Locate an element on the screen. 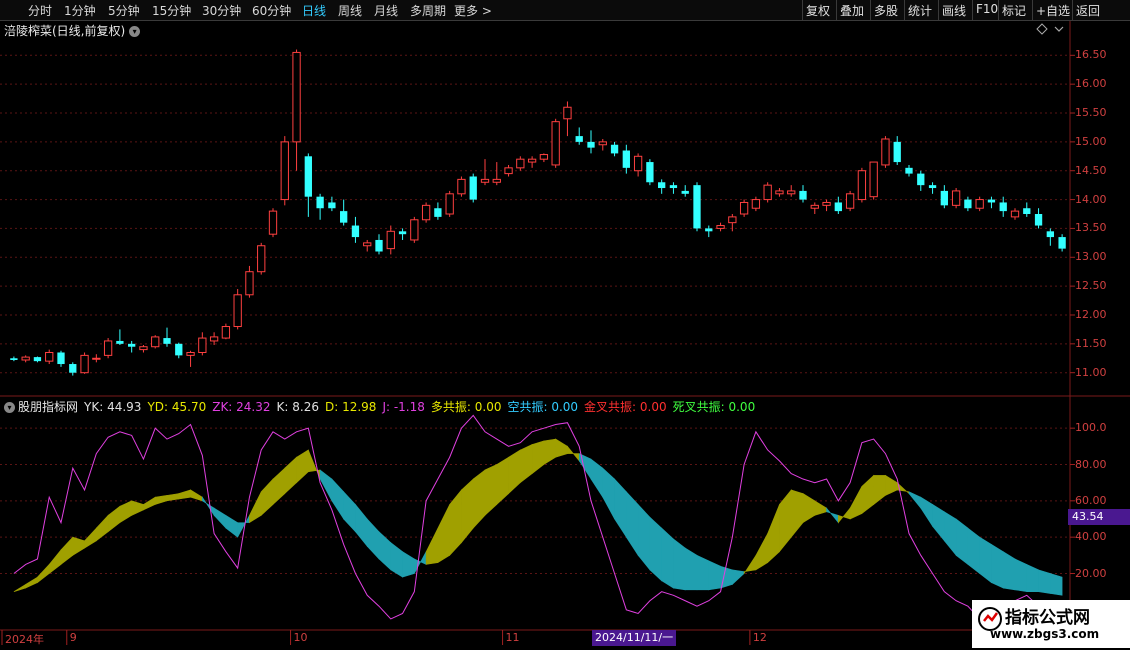  indicator-tick-label: 80.00 is located at coordinates (1091, 464).